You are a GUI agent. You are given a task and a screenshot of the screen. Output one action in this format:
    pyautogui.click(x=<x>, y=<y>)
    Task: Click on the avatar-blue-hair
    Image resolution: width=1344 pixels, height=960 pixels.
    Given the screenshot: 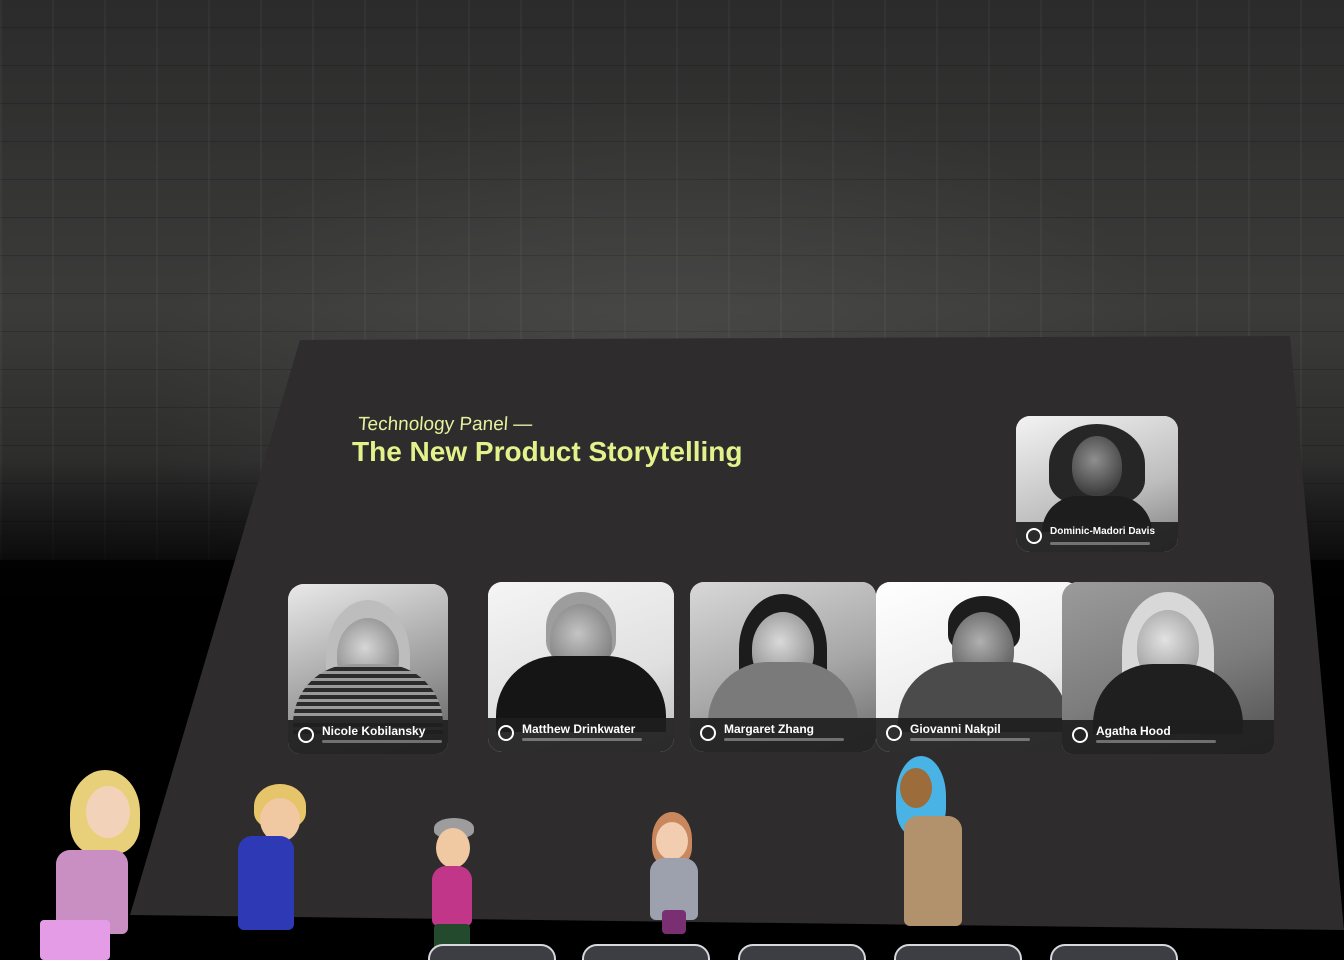 What is the action you would take?
    pyautogui.click(x=920, y=858)
    